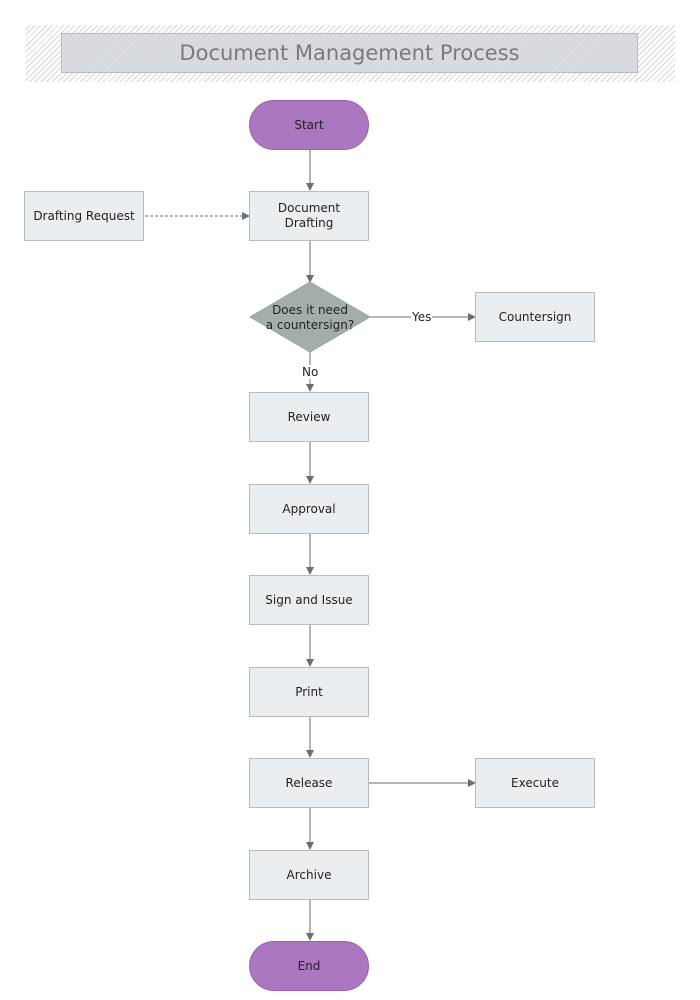  Describe the element at coordinates (422, 317) in the screenshot. I see `yes-label: Yes` at that location.